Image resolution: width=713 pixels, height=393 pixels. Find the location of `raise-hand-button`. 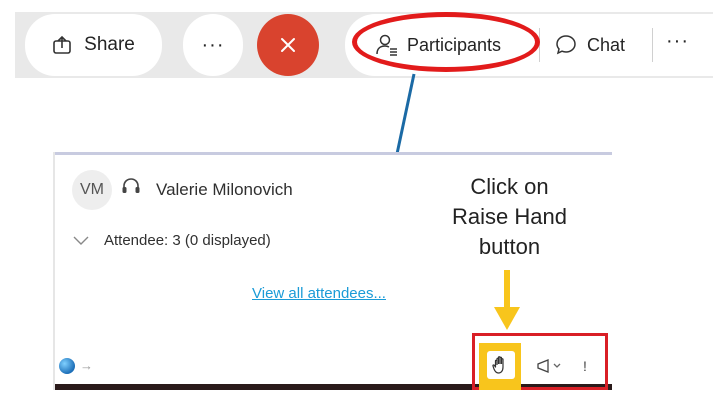

raise-hand-button is located at coordinates (501, 365).